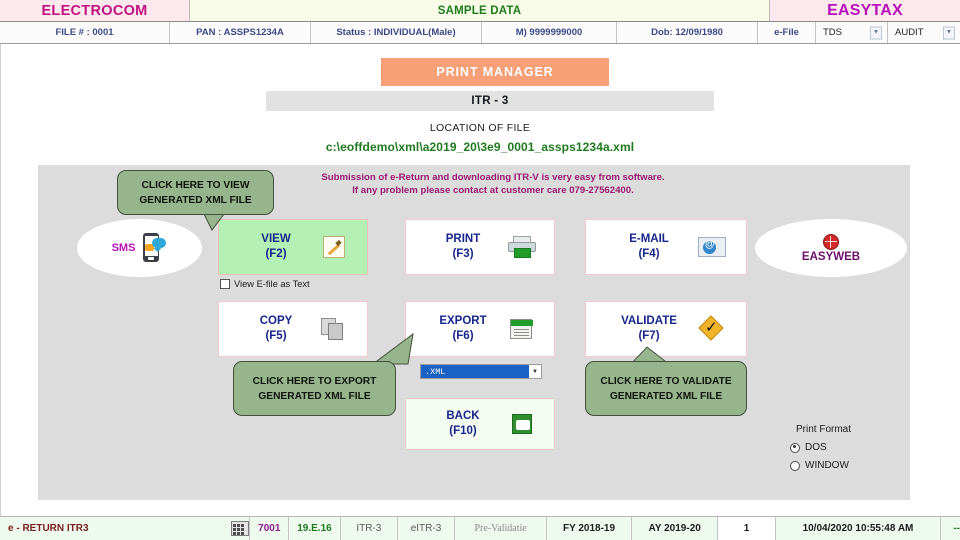  I want to click on status-assessment-year: AY 2019-20, so click(674, 528).